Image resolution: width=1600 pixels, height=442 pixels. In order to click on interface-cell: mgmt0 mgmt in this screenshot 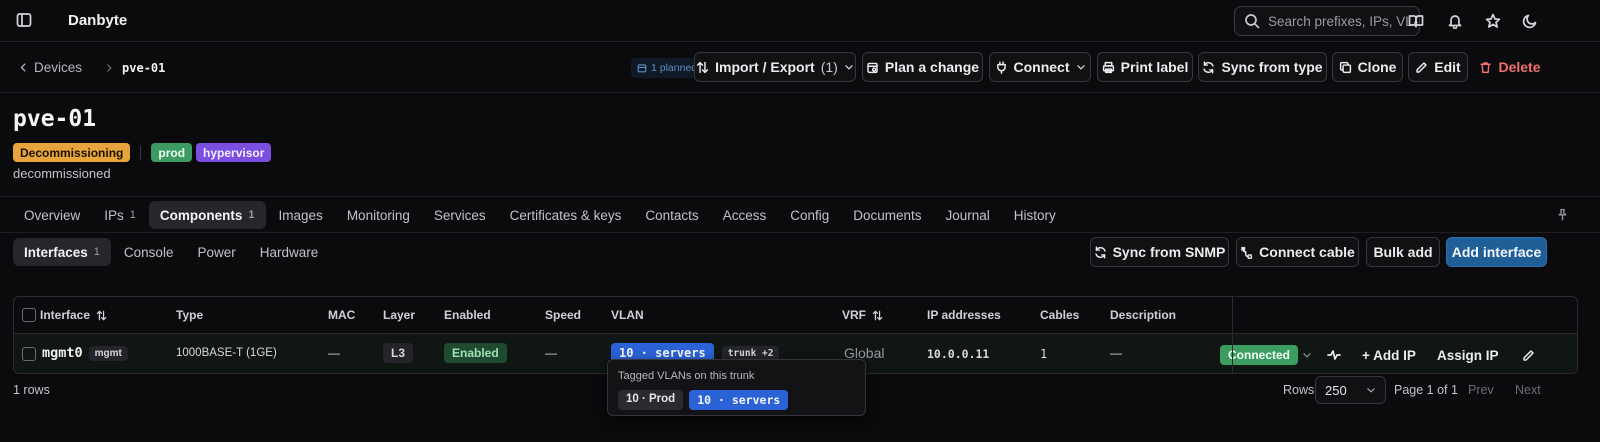, I will do `click(85, 353)`.